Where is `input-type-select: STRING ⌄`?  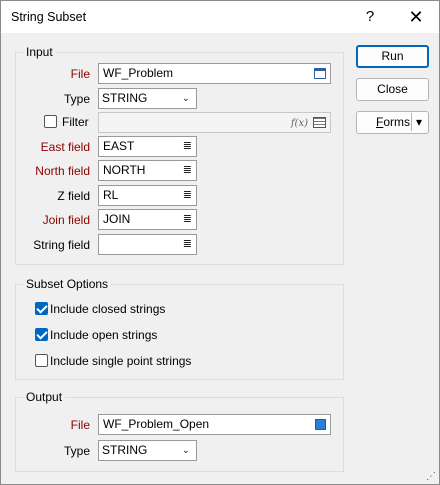
input-type-select: STRING ⌄ is located at coordinates (147, 98).